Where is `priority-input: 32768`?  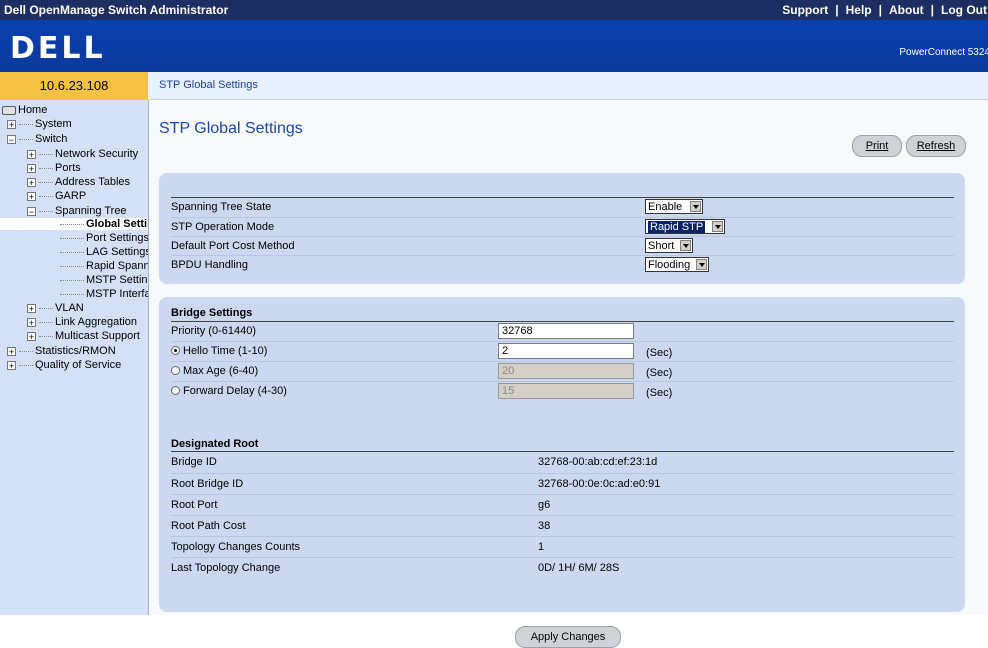
priority-input: 32768 is located at coordinates (566, 331).